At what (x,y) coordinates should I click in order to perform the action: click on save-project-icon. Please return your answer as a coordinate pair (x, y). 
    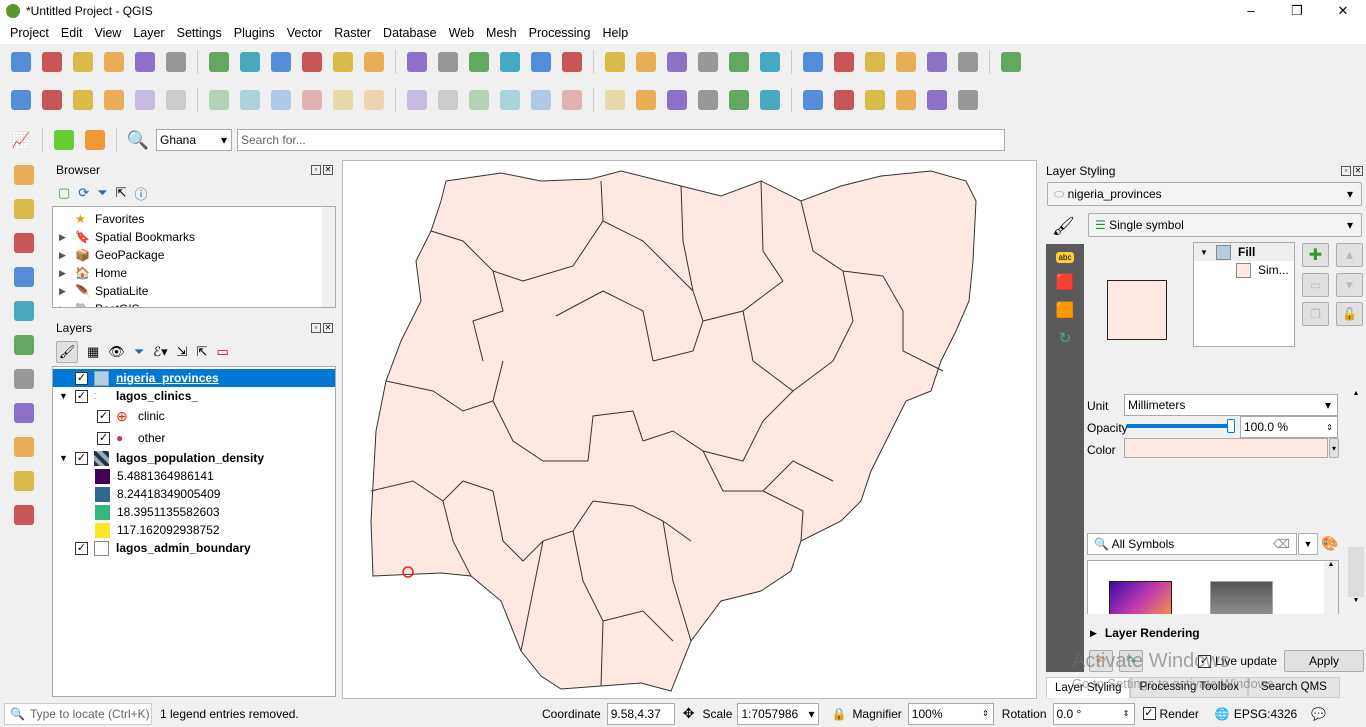
    Looking at the image, I should click on (83, 62).